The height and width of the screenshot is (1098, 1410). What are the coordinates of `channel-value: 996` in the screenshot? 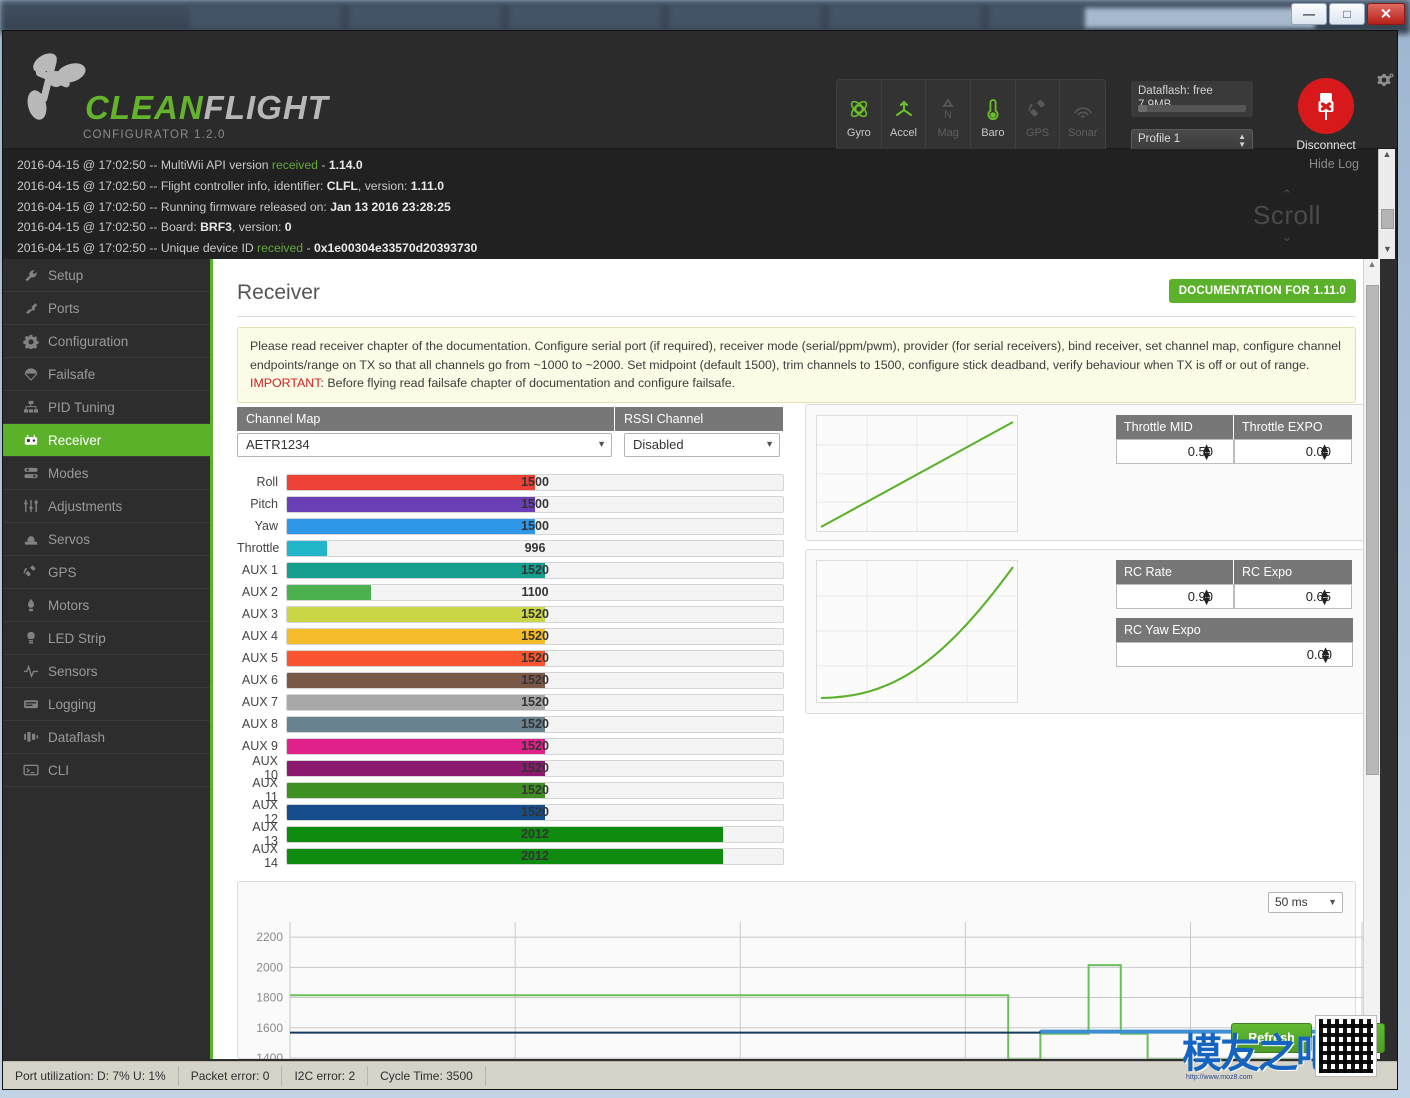 It's located at (535, 548).